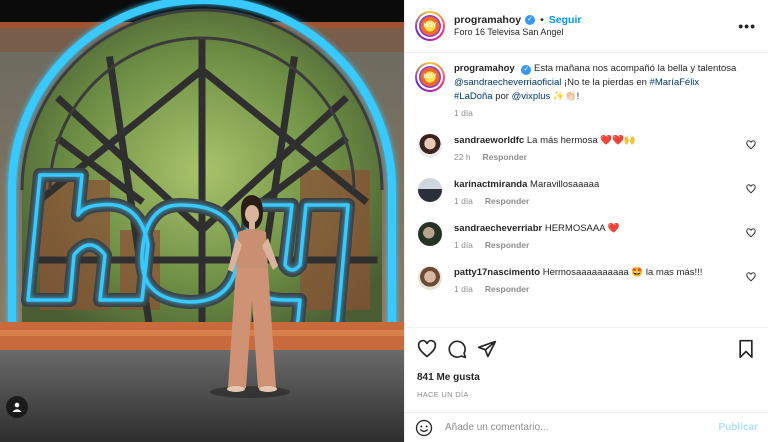 Image resolution: width=768 pixels, height=442 pixels. Describe the element at coordinates (582, 228) in the screenshot. I see `comment-text: HERMOSAAA ❤️` at that location.